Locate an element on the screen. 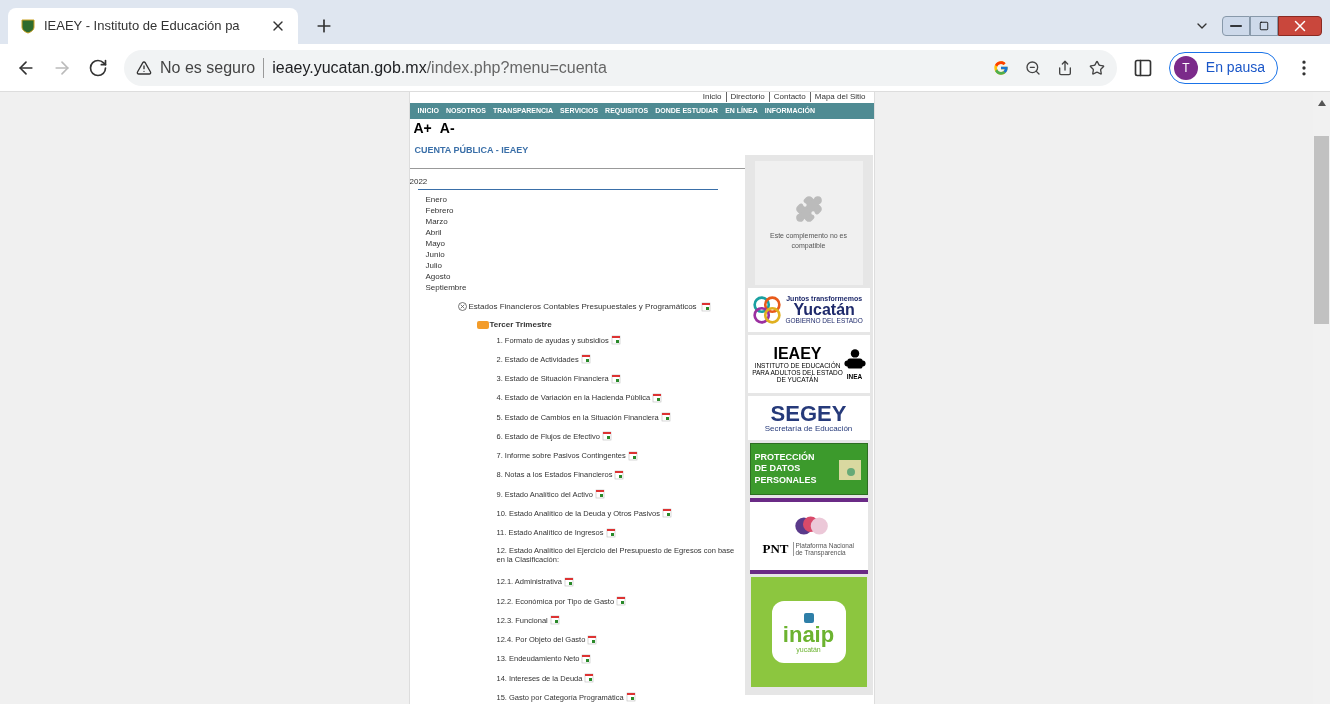 The image size is (1330, 704). side-panel-icon is located at coordinates (1142, 67).